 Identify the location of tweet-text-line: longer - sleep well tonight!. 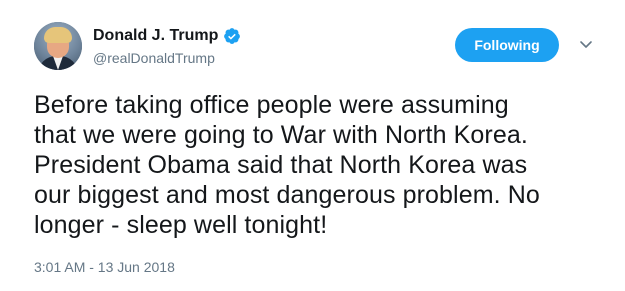
(181, 225).